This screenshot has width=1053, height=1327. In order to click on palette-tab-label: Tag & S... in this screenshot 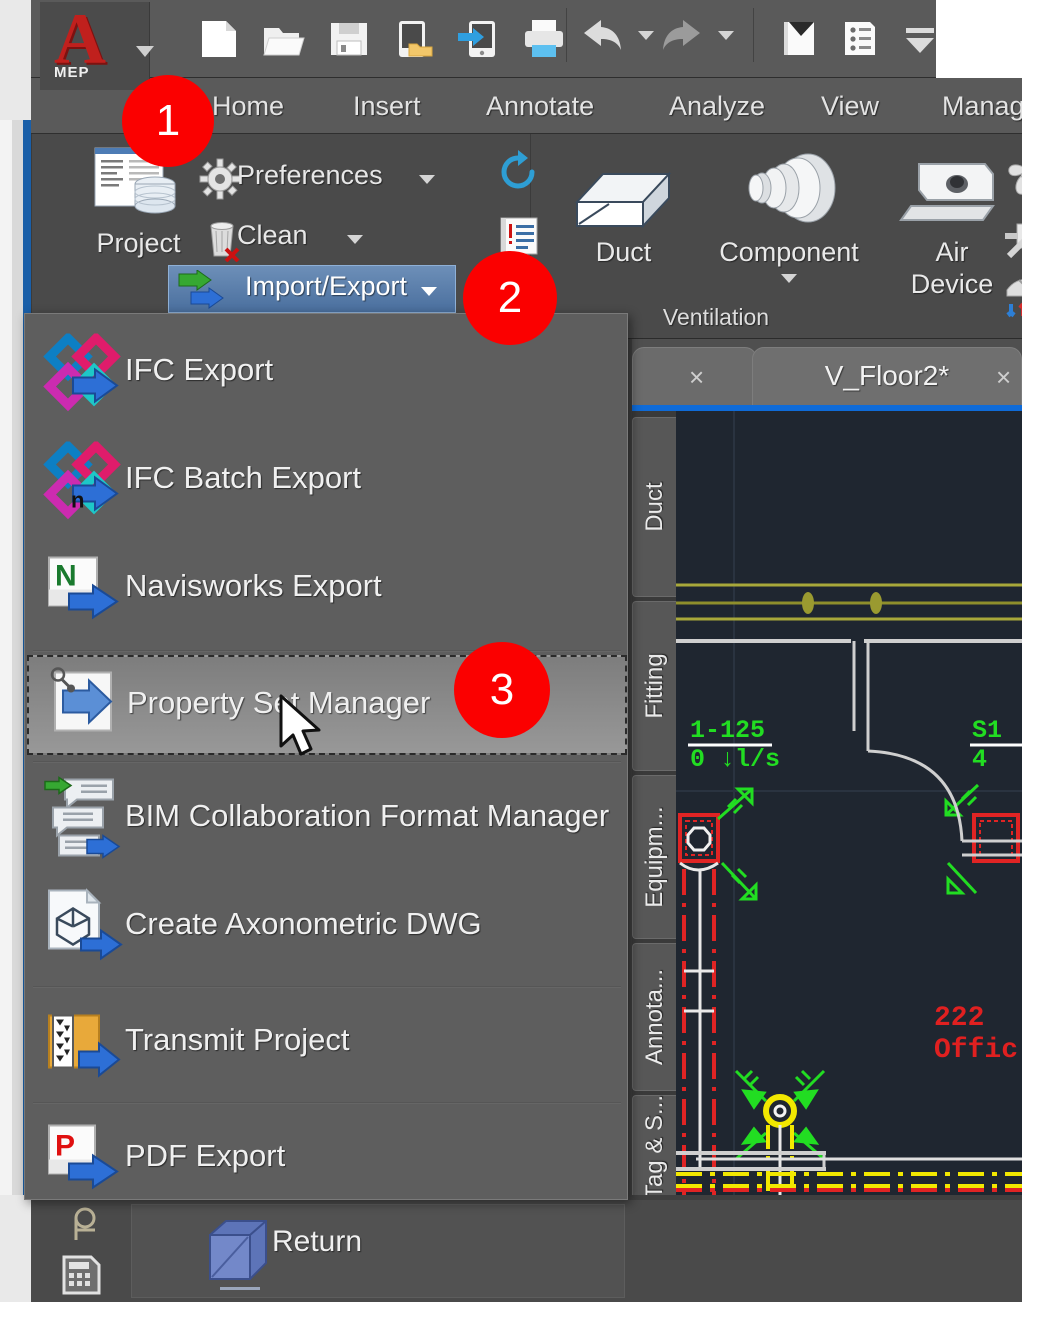, I will do `click(654, 1144)`.